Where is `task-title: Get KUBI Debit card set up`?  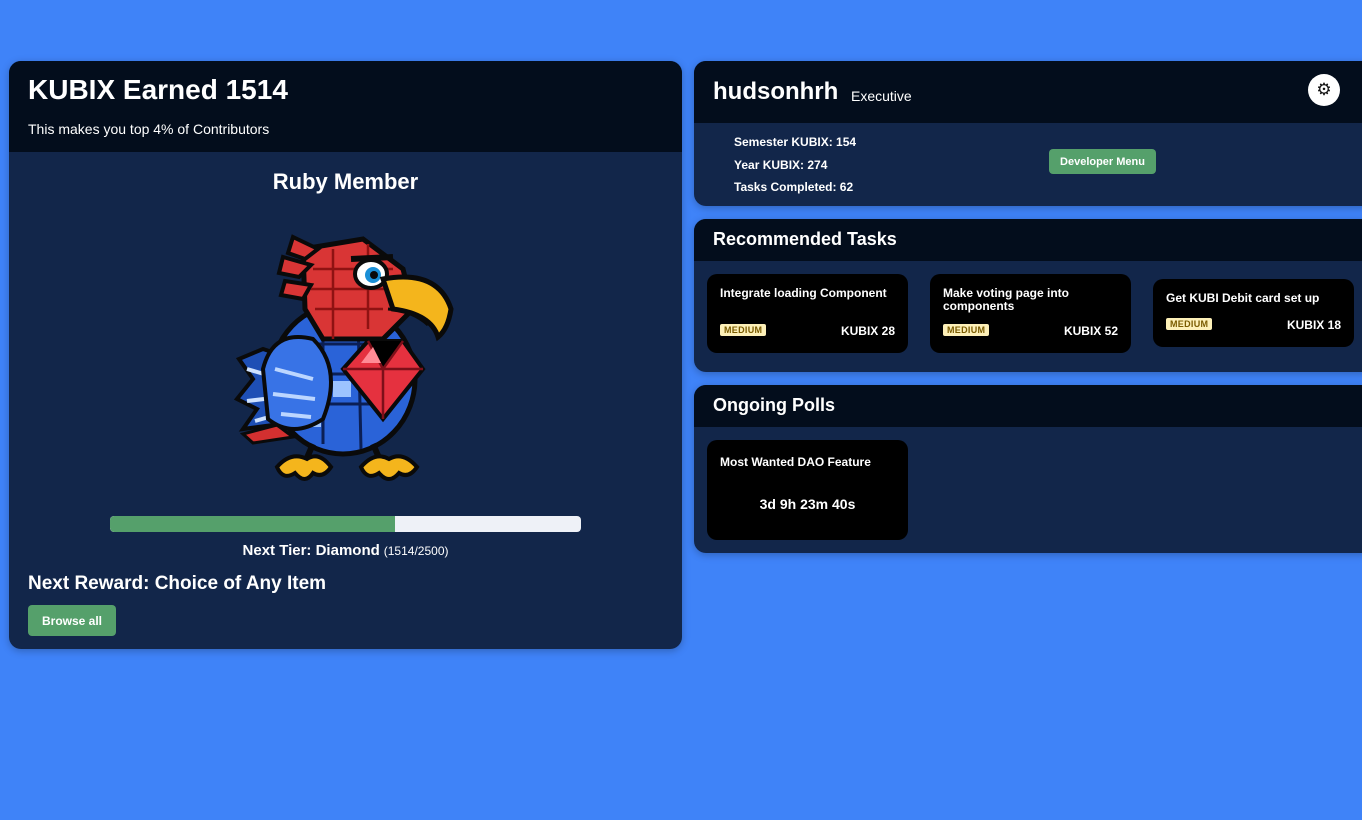 task-title: Get KUBI Debit card set up is located at coordinates (1243, 298).